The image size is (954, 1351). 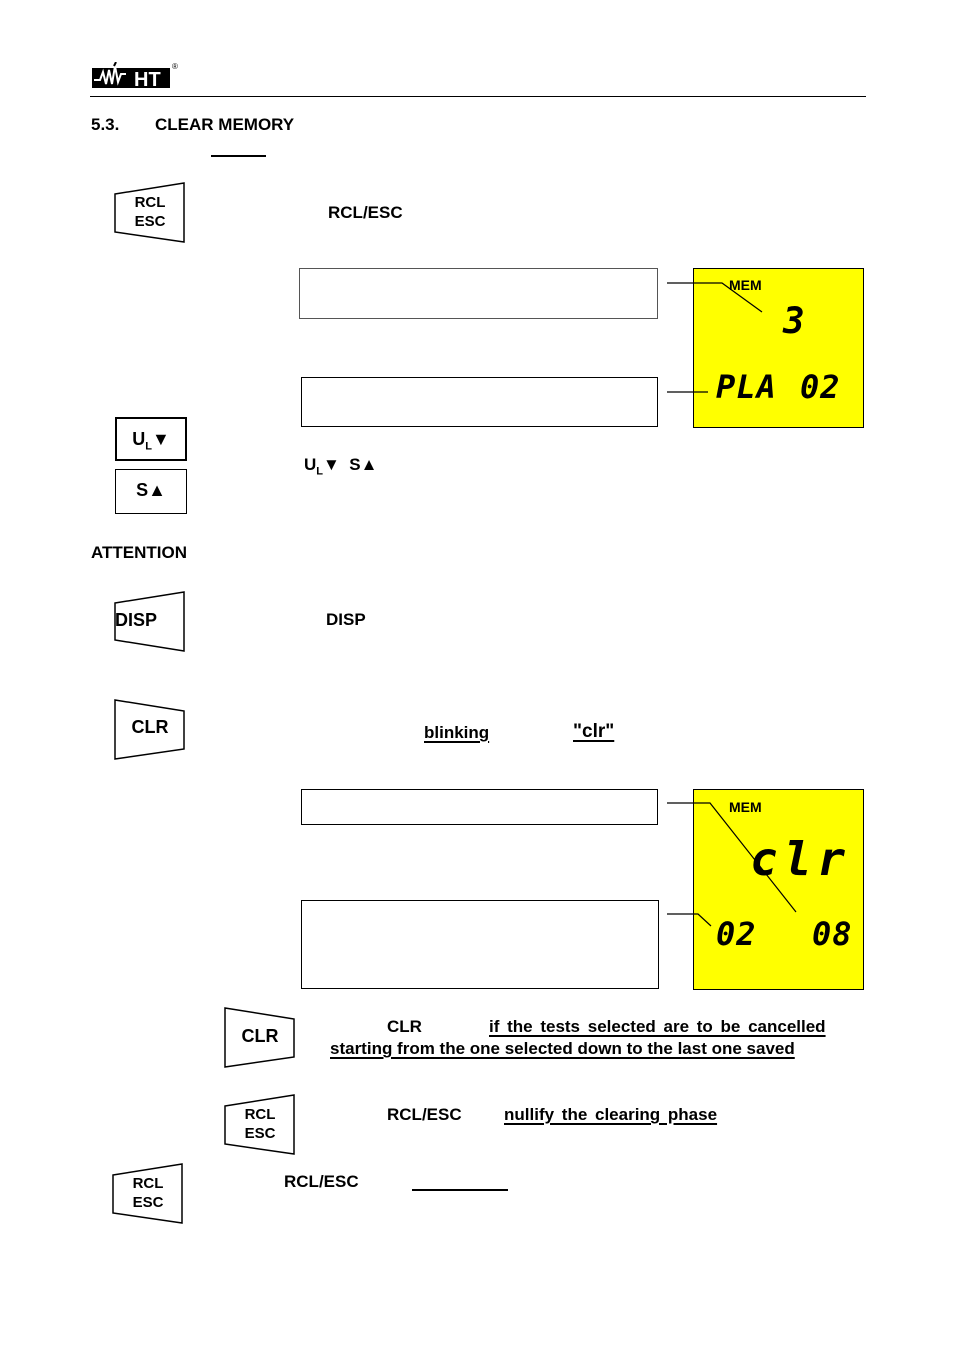 I want to click on lcd-bottom-right-2: 08, so click(x=832, y=934).